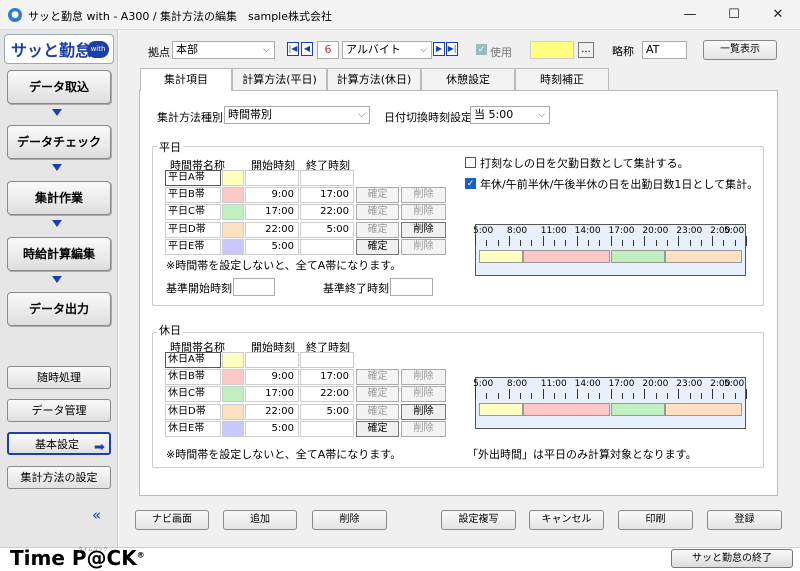 This screenshot has height=571, width=800. I want to click on no-punch-absent-checkbox, so click(470, 162).